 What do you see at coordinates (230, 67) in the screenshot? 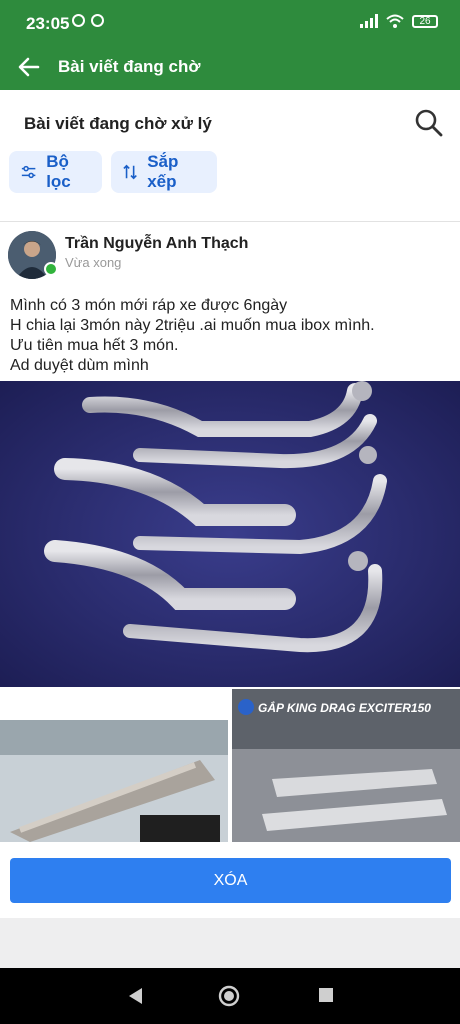
I see `app-bar: Bài viết đang chờ` at bounding box center [230, 67].